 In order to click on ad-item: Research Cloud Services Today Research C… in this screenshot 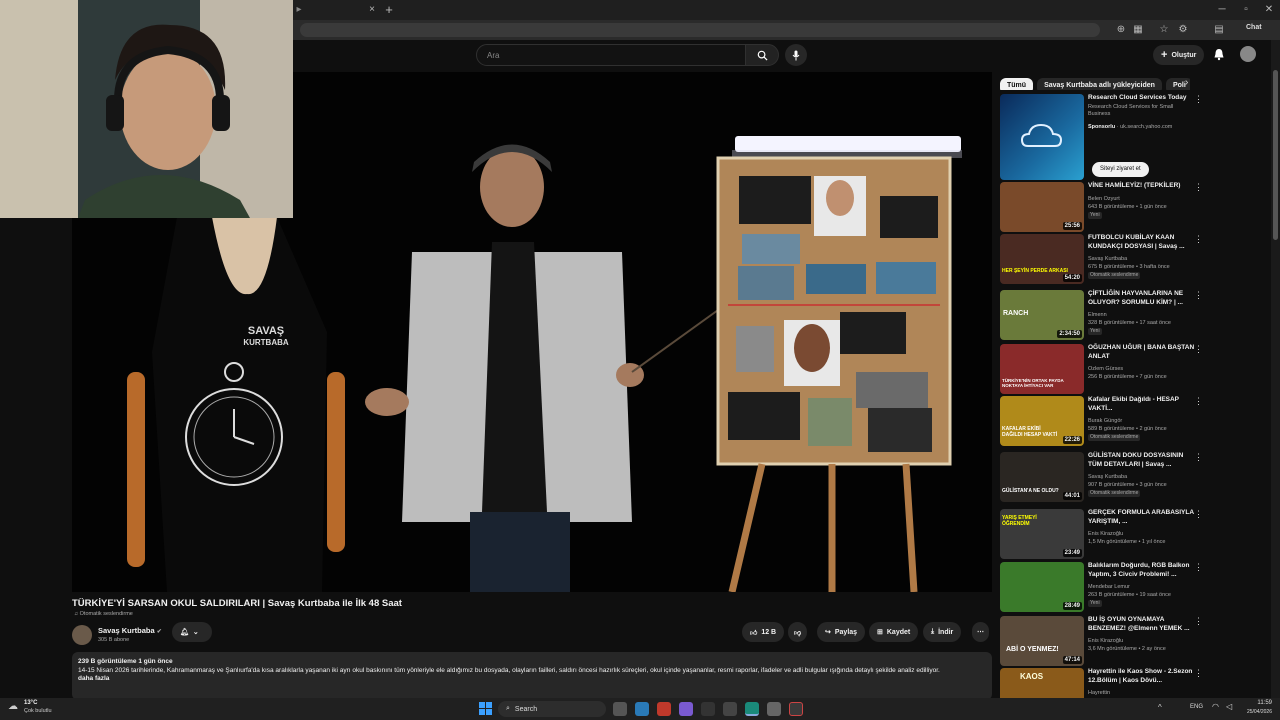, I will do `click(1101, 138)`.